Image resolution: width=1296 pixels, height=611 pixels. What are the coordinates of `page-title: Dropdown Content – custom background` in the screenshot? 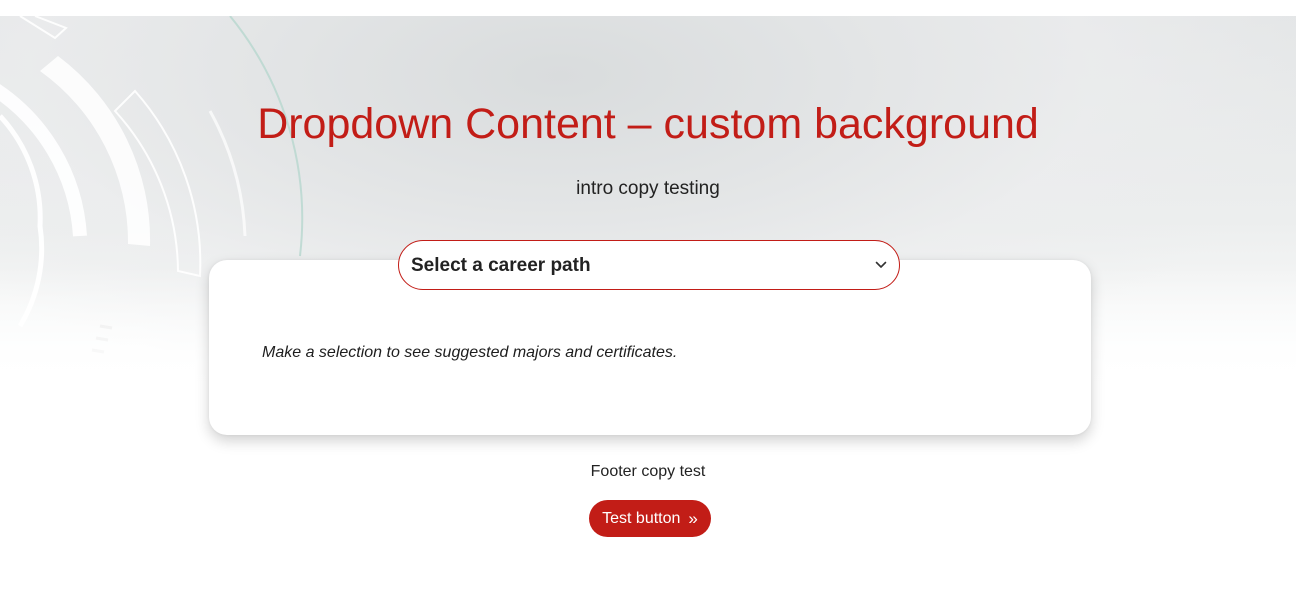 It's located at (648, 124).